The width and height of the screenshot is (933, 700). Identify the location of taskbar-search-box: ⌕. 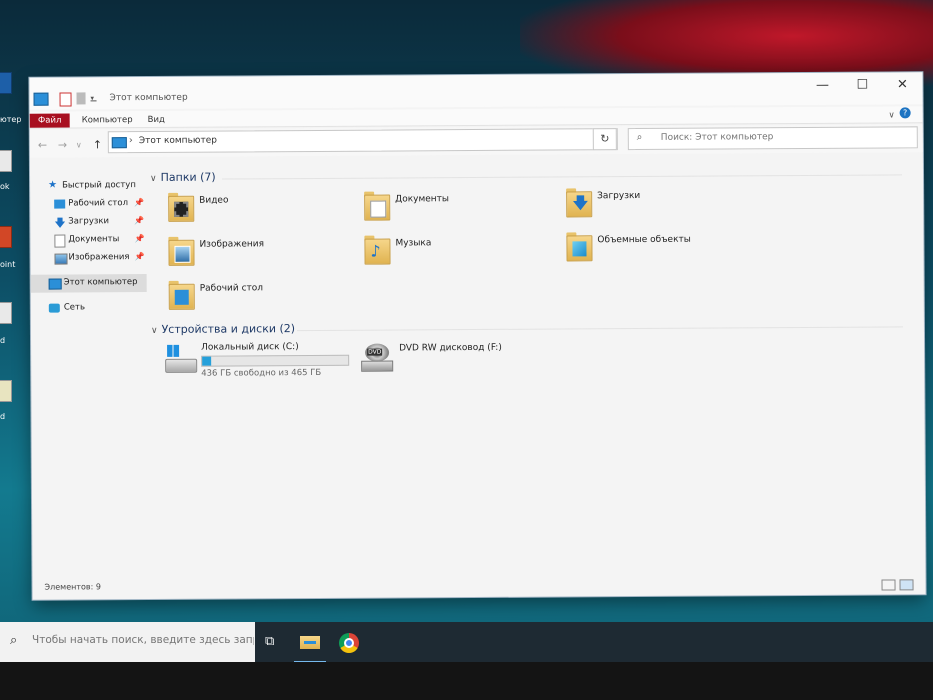
(128, 642).